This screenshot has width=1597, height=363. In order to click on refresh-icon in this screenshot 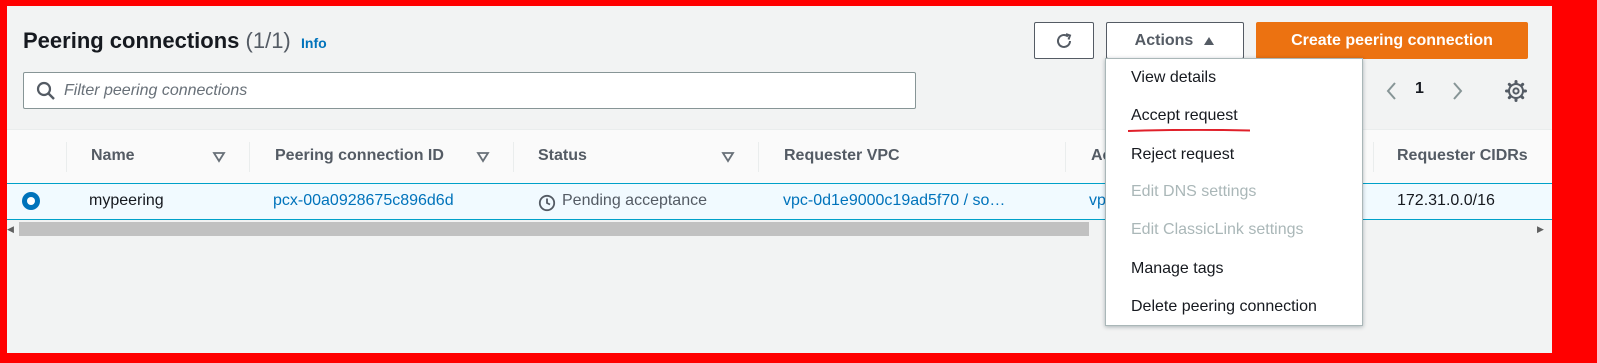, I will do `click(1064, 40)`.